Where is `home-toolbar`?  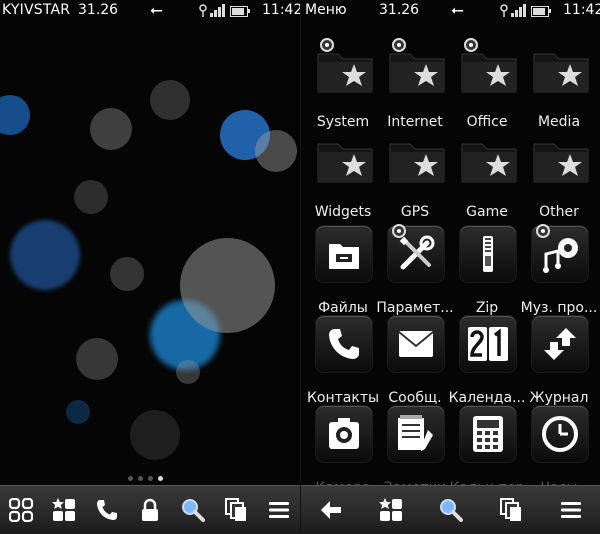 home-toolbar is located at coordinates (150, 509).